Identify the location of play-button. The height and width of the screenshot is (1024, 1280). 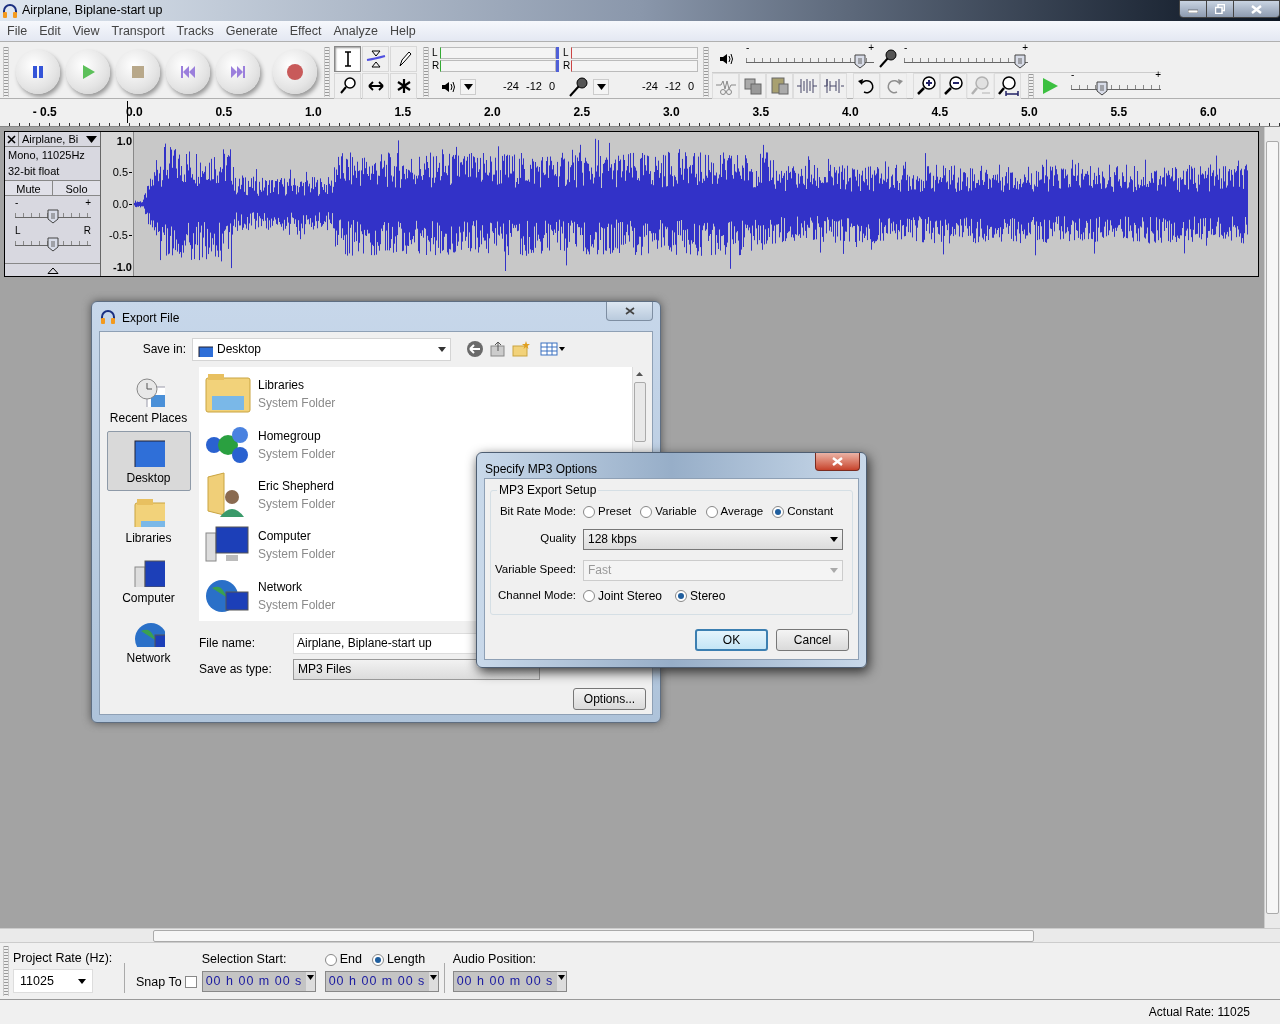
(88, 72).